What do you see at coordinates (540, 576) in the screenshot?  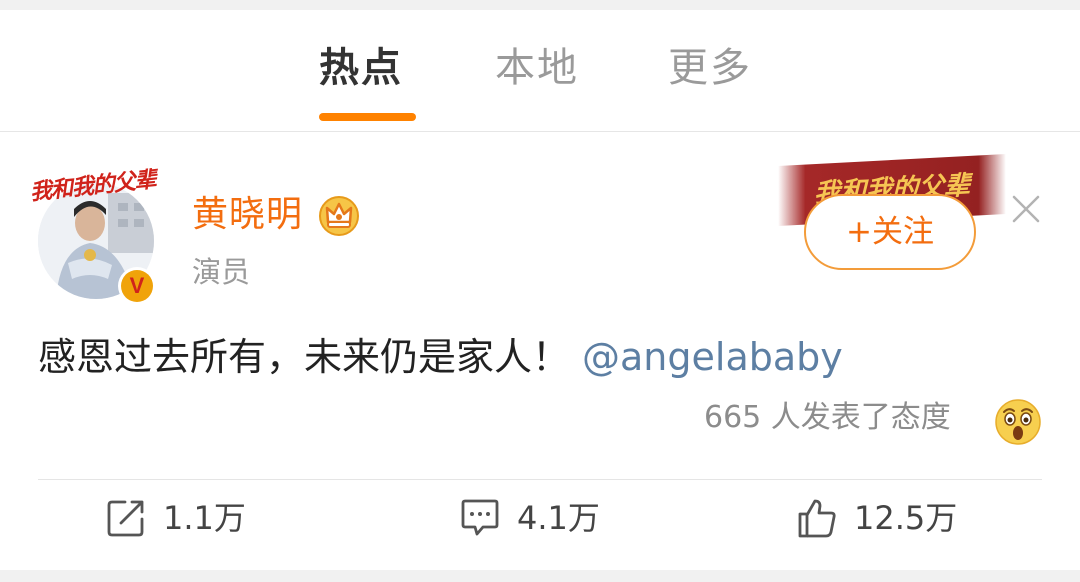 I see `bottom-gap` at bounding box center [540, 576].